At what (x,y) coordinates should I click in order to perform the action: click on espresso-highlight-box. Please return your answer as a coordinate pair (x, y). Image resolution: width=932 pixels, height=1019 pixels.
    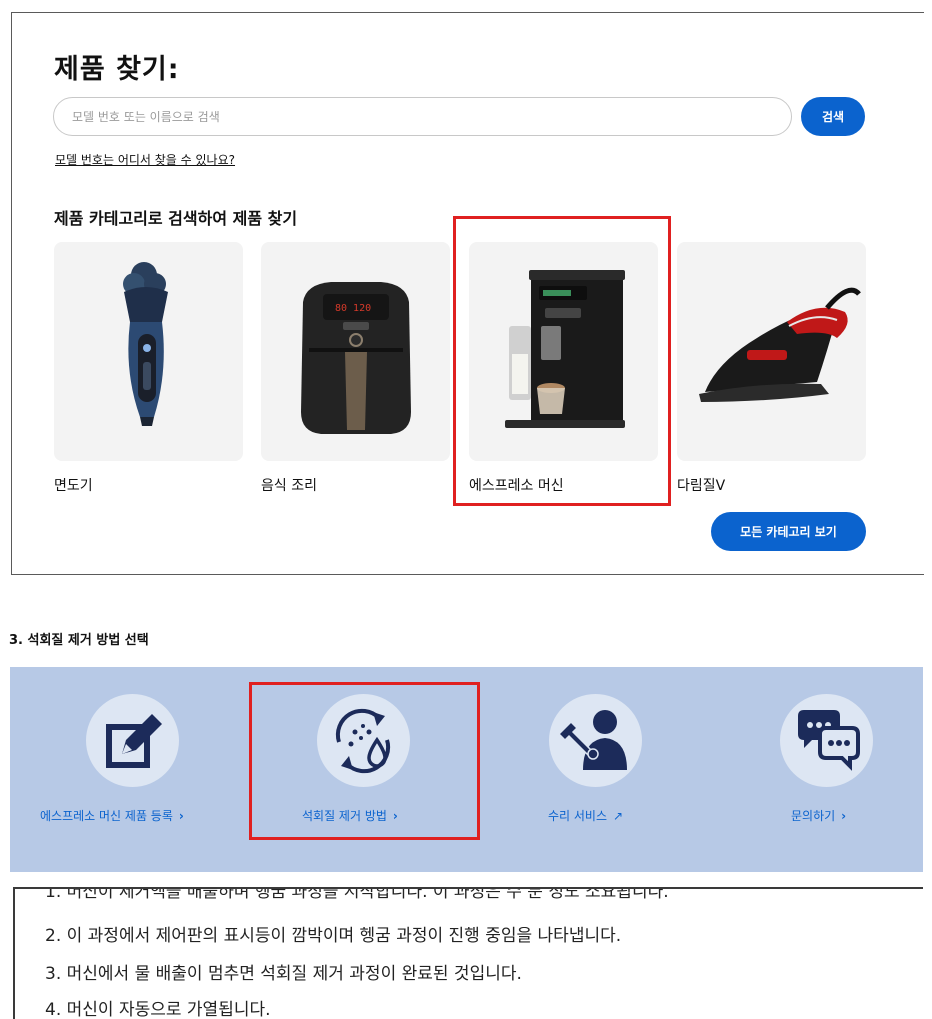
    Looking at the image, I should click on (562, 361).